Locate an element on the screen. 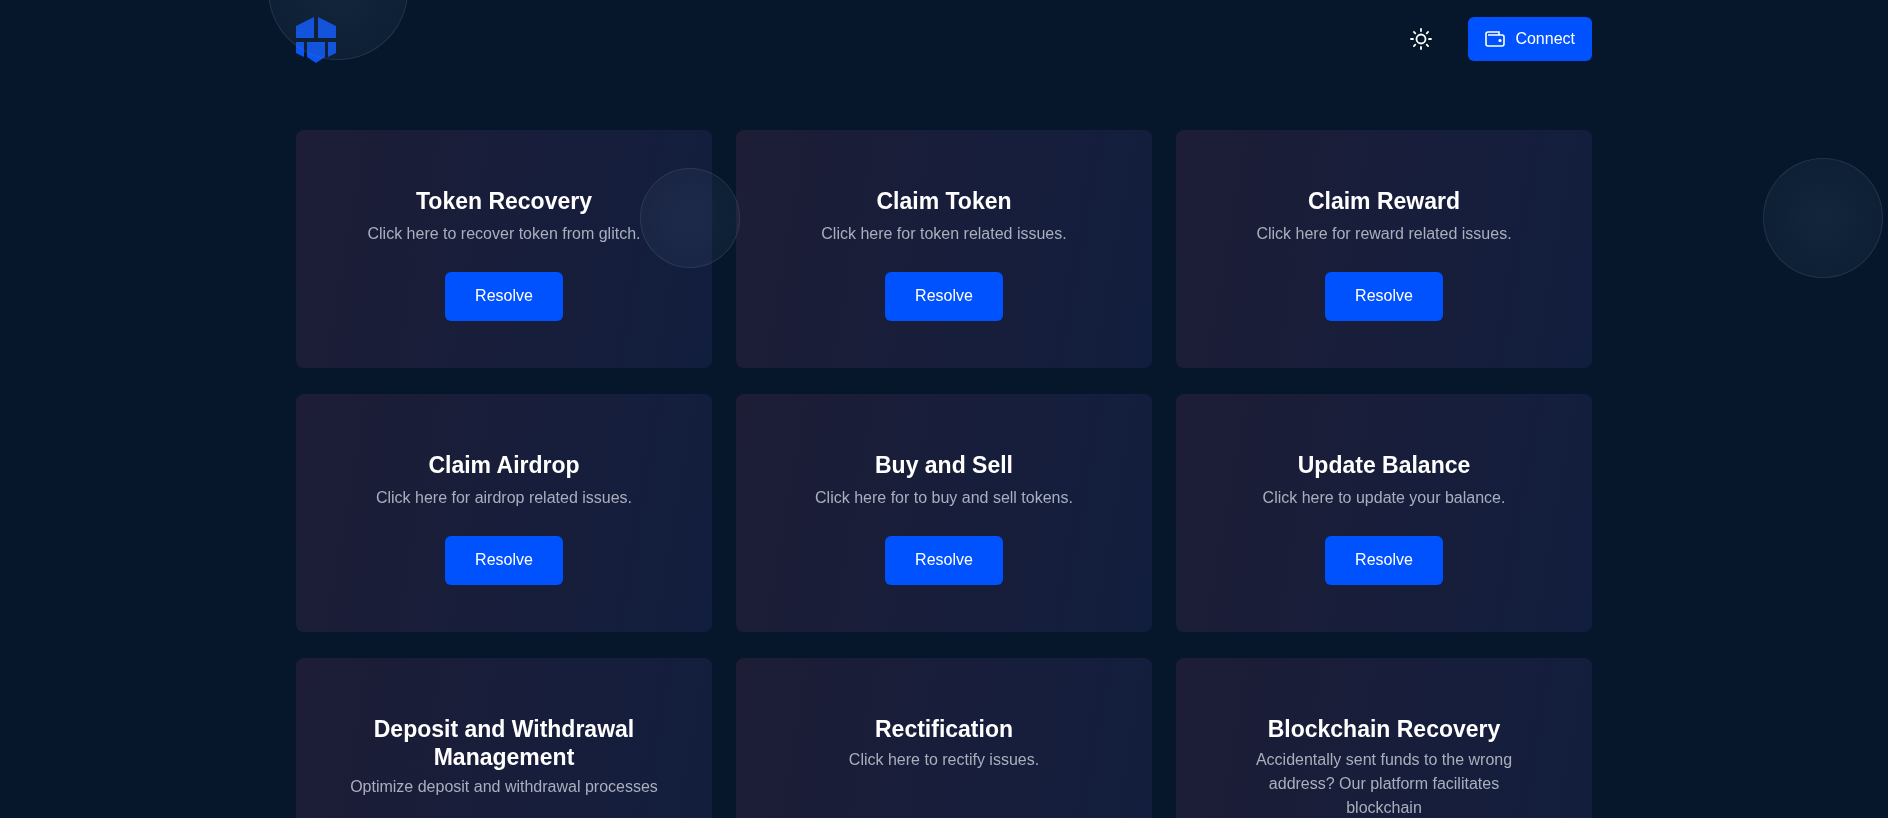 This screenshot has width=1888, height=818. card-title: Claim Reward is located at coordinates (1384, 202).